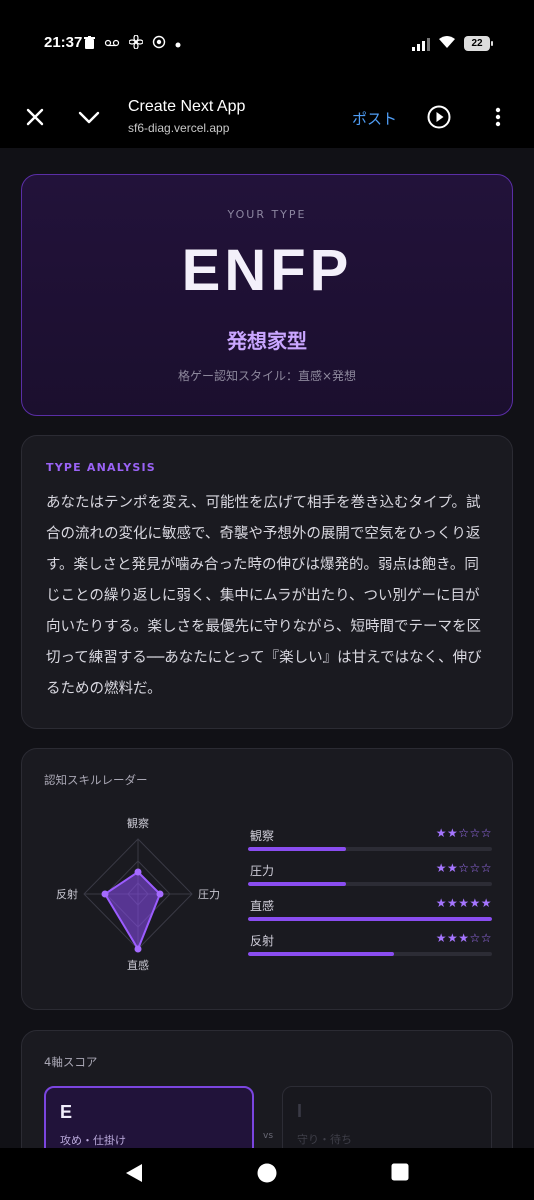 This screenshot has height=1200, width=534. What do you see at coordinates (179, 128) in the screenshot?
I see `page-url: sf6-diag.vercel.app` at bounding box center [179, 128].